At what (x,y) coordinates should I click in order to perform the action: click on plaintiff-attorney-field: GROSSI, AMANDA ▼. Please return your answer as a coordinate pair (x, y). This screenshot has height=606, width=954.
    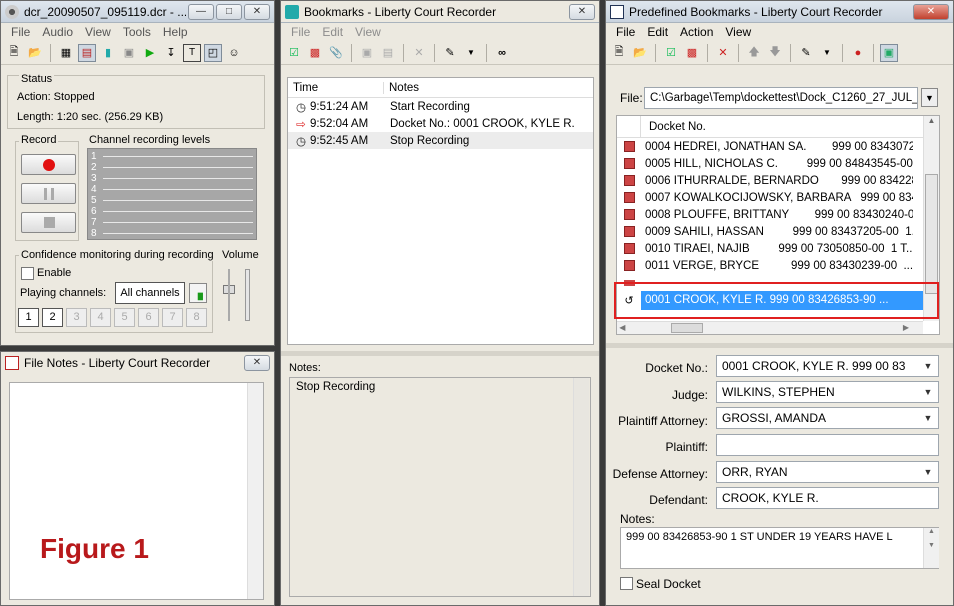
    Looking at the image, I should click on (827, 418).